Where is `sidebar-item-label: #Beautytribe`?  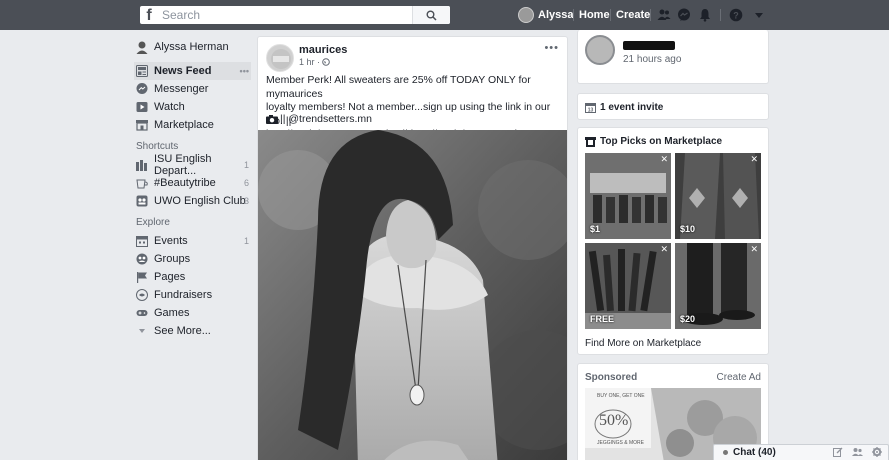 sidebar-item-label: #Beautytribe is located at coordinates (185, 183).